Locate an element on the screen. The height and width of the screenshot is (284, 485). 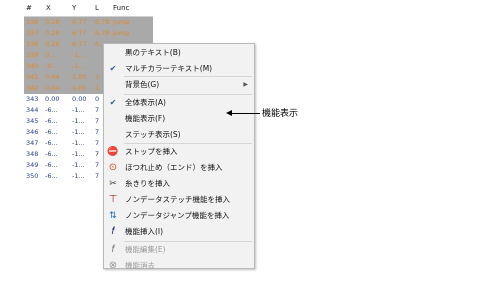
function-delete-icon: ⊗ is located at coordinates (113, 265).